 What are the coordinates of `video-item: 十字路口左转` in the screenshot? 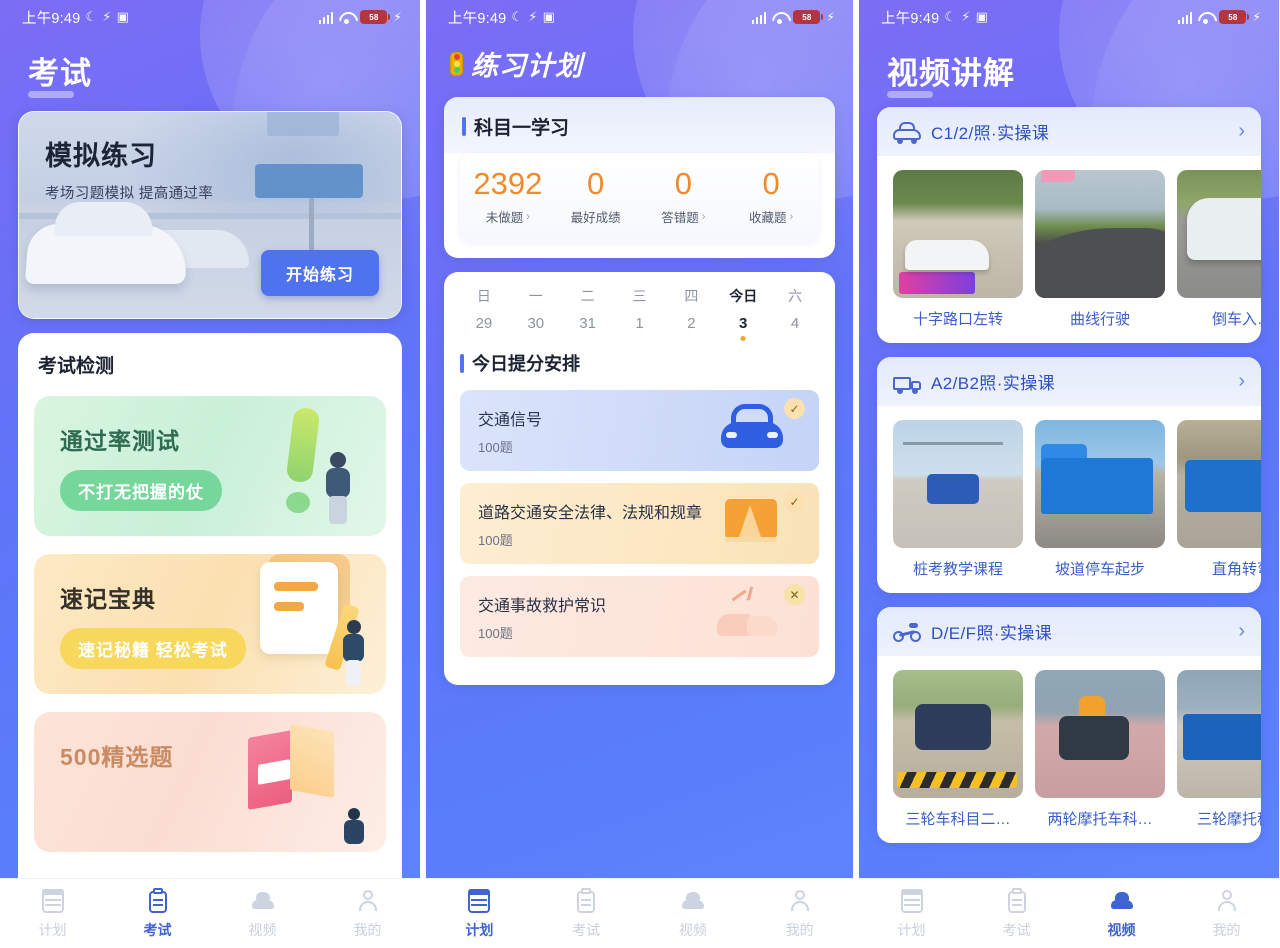 It's located at (958, 249).